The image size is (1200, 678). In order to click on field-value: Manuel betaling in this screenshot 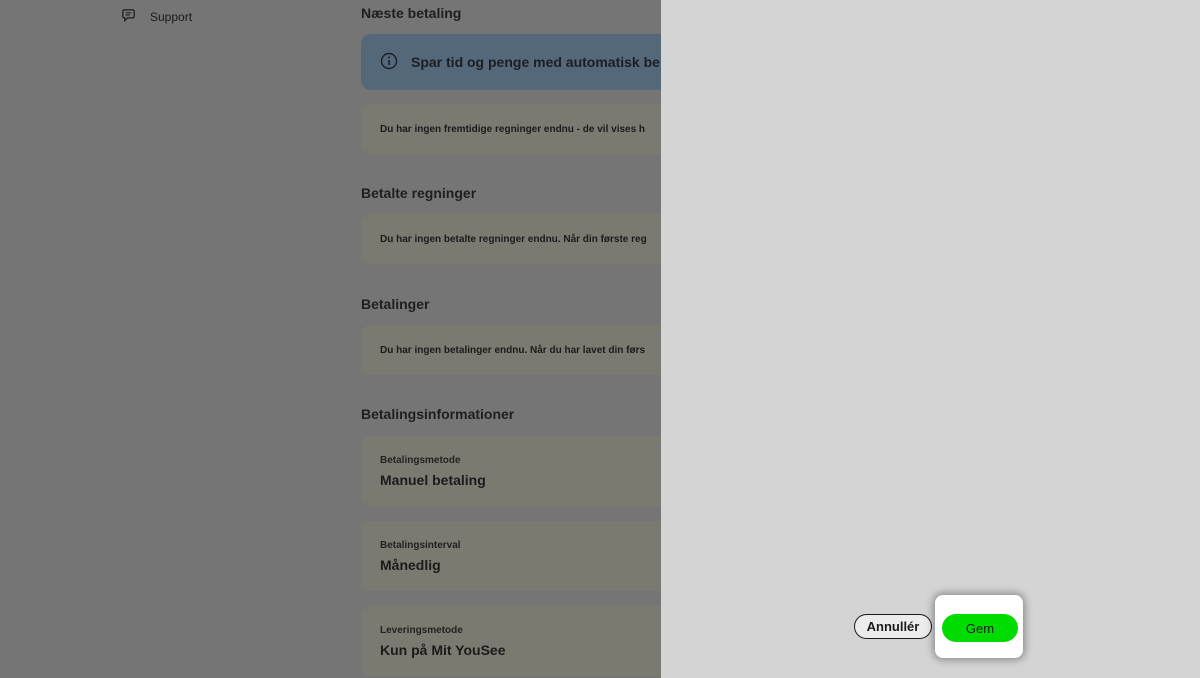, I will do `click(433, 480)`.